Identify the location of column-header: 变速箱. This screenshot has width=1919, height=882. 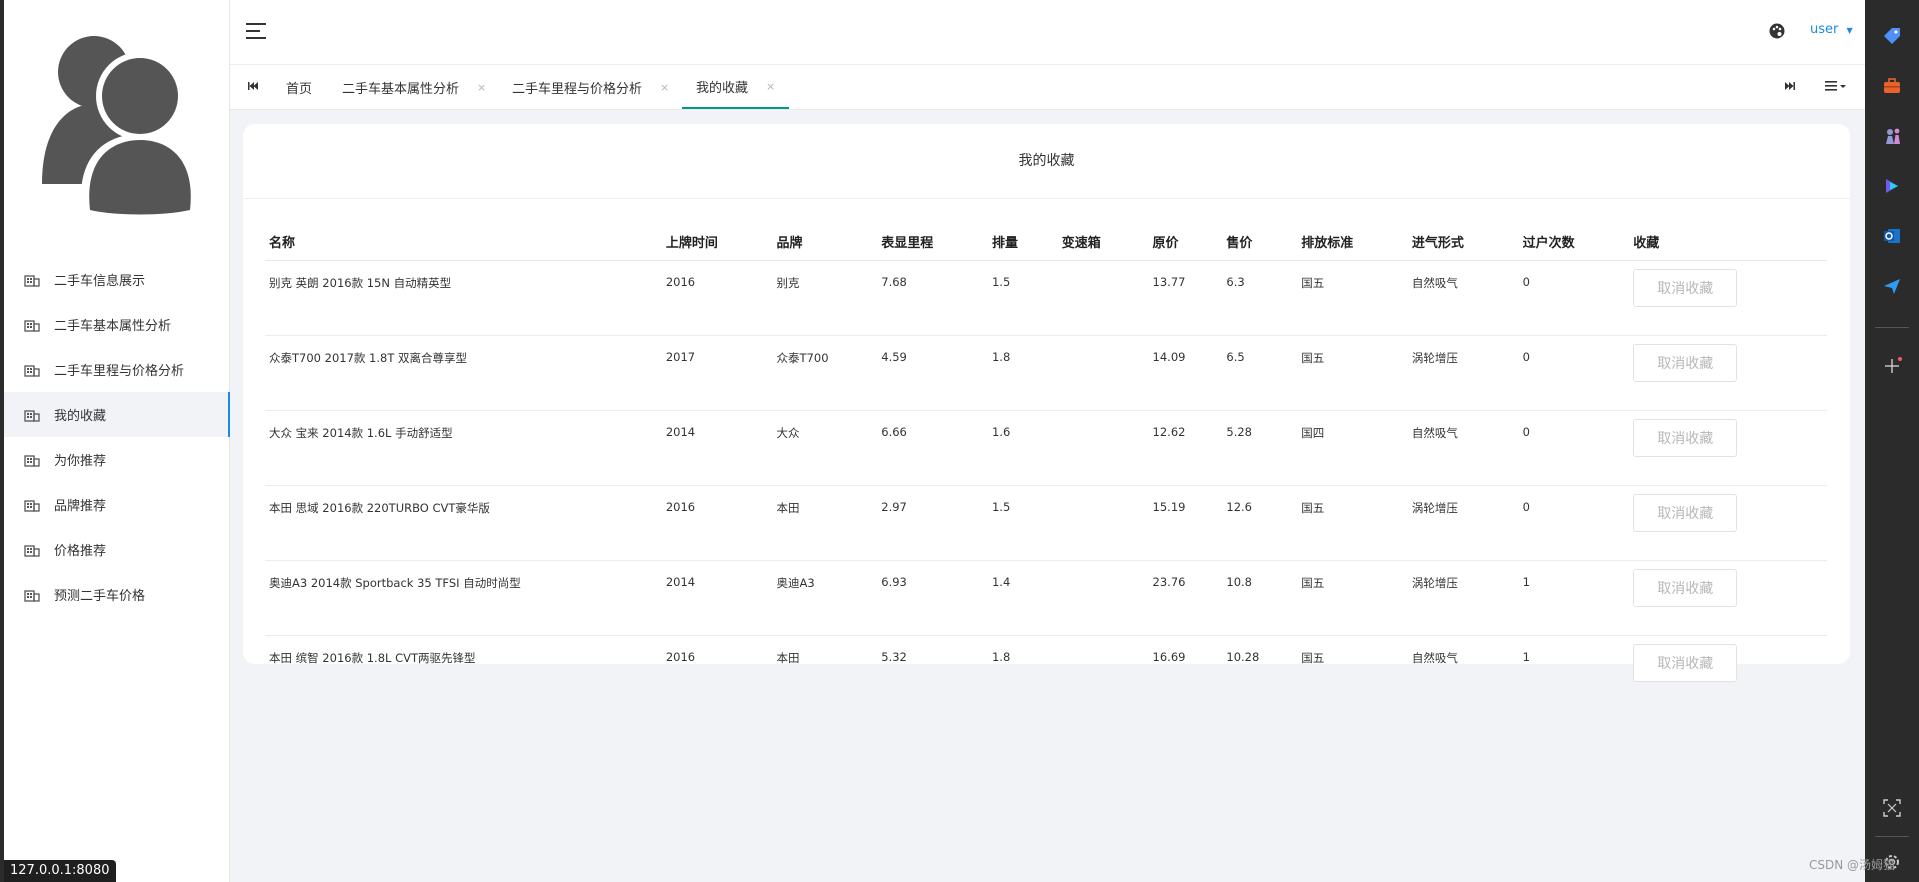
(1103, 241).